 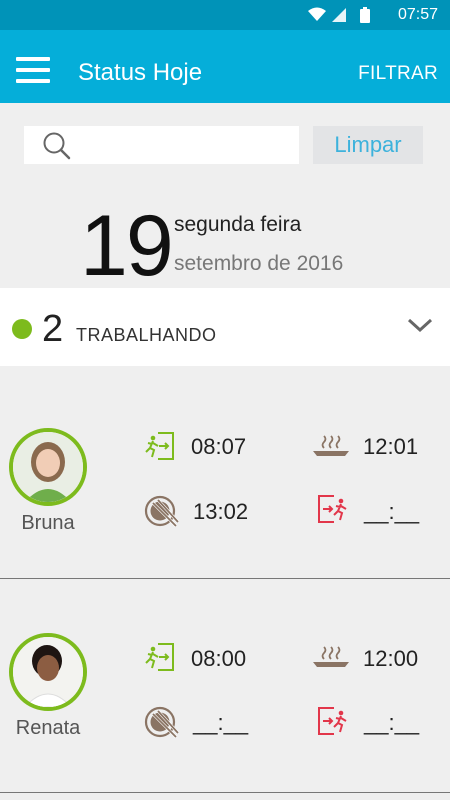 What do you see at coordinates (221, 722) in the screenshot?
I see `lunch-end-time: __:__` at bounding box center [221, 722].